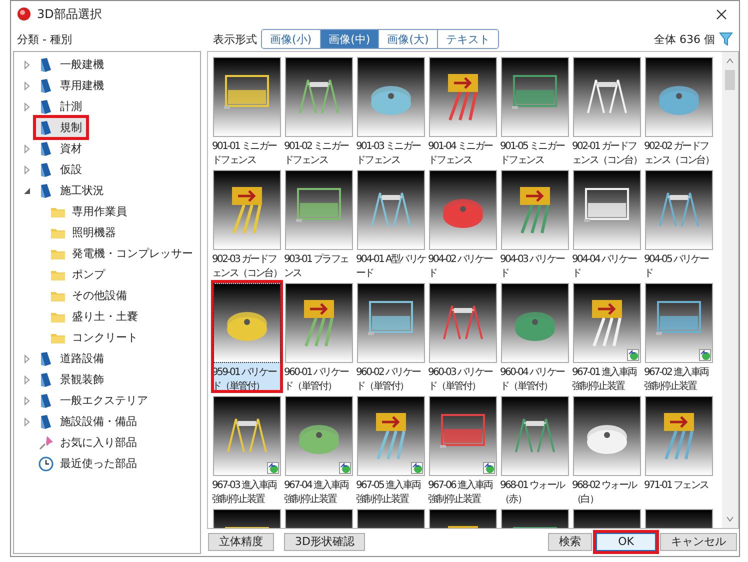 This screenshot has width=748, height=562. I want to click on panel-heading: 分類 - 種別, so click(44, 39).